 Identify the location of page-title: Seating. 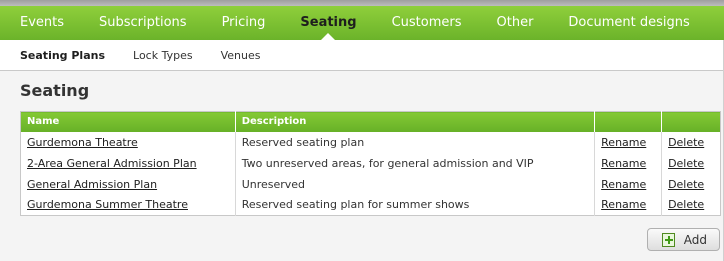
(55, 90).